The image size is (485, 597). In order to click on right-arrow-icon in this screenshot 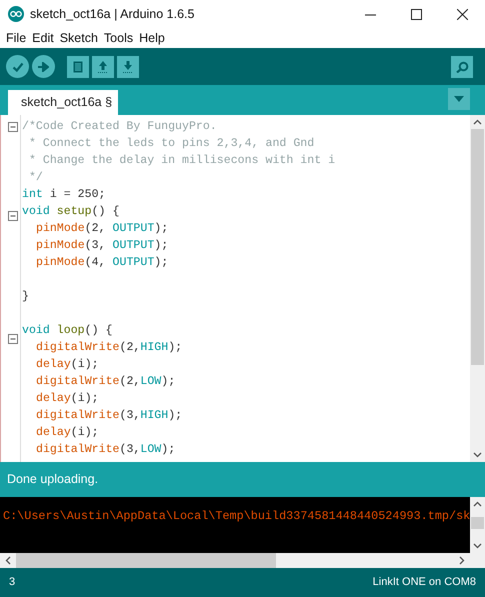, I will do `click(43, 67)`.